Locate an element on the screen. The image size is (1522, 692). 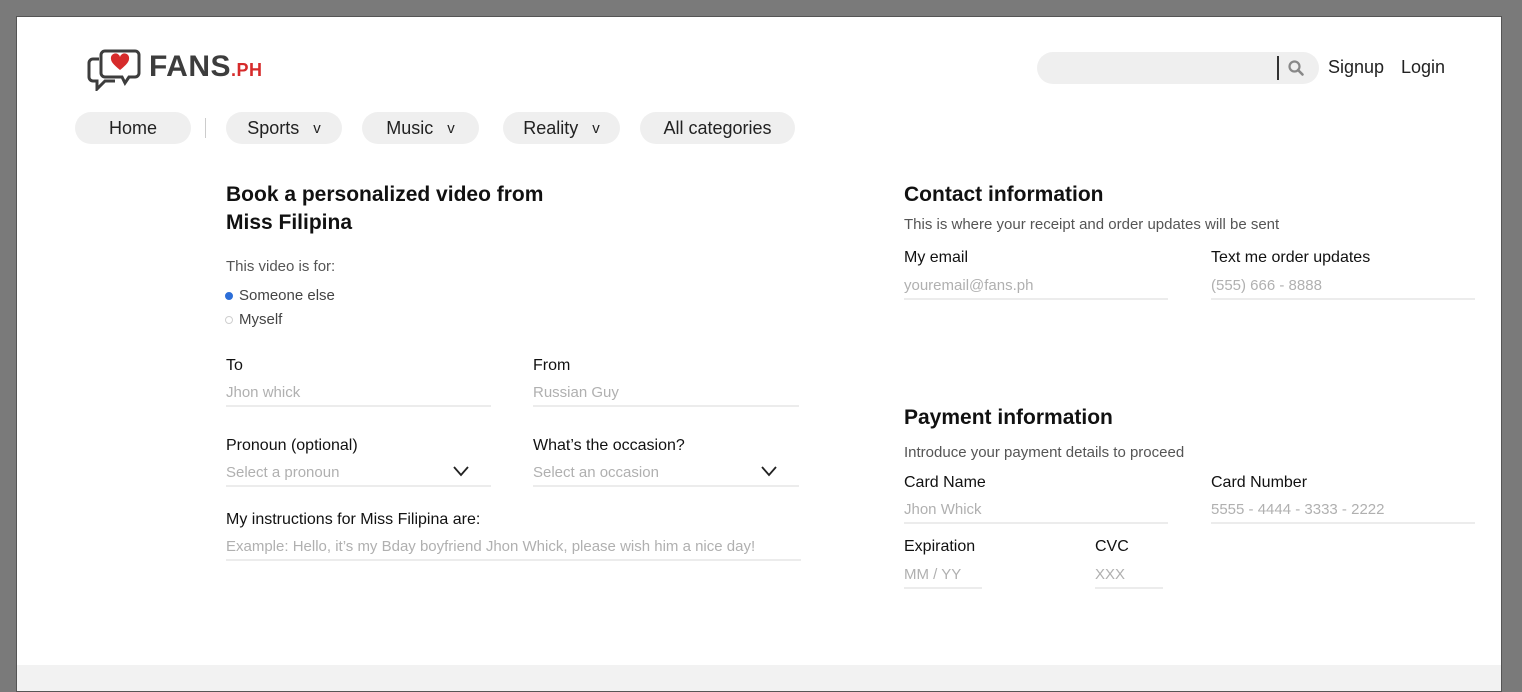
email-input is located at coordinates (1036, 285).